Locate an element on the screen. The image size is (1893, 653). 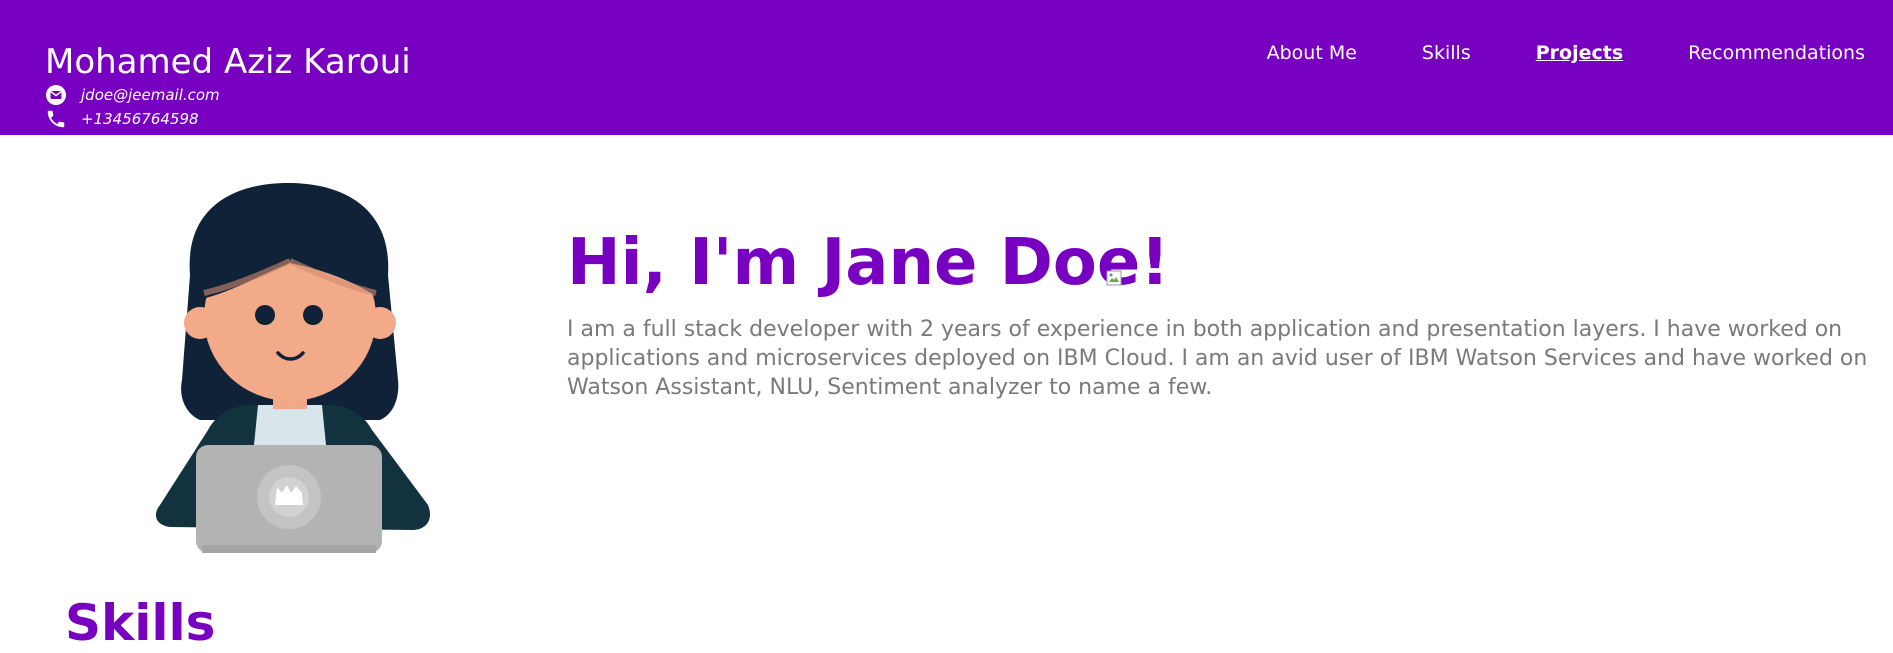
envelope-icon is located at coordinates (56, 95).